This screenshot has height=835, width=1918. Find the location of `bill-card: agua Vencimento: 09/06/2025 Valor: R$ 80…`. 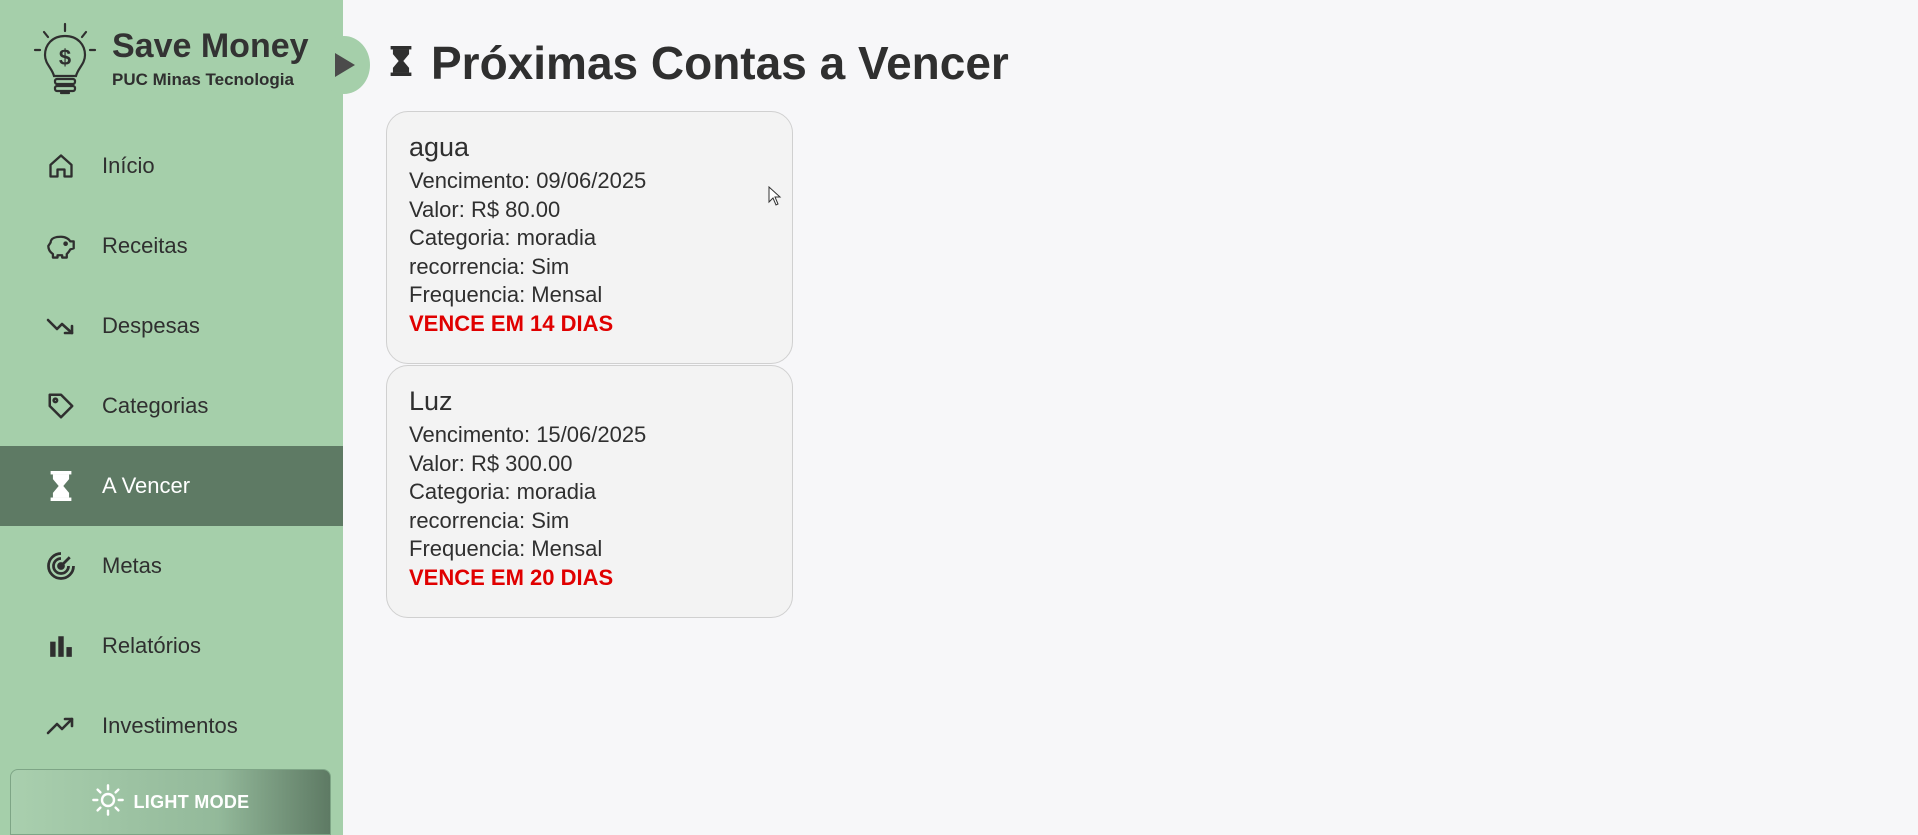

bill-card: agua Vencimento: 09/06/2025 Valor: R$ 80… is located at coordinates (589, 237).